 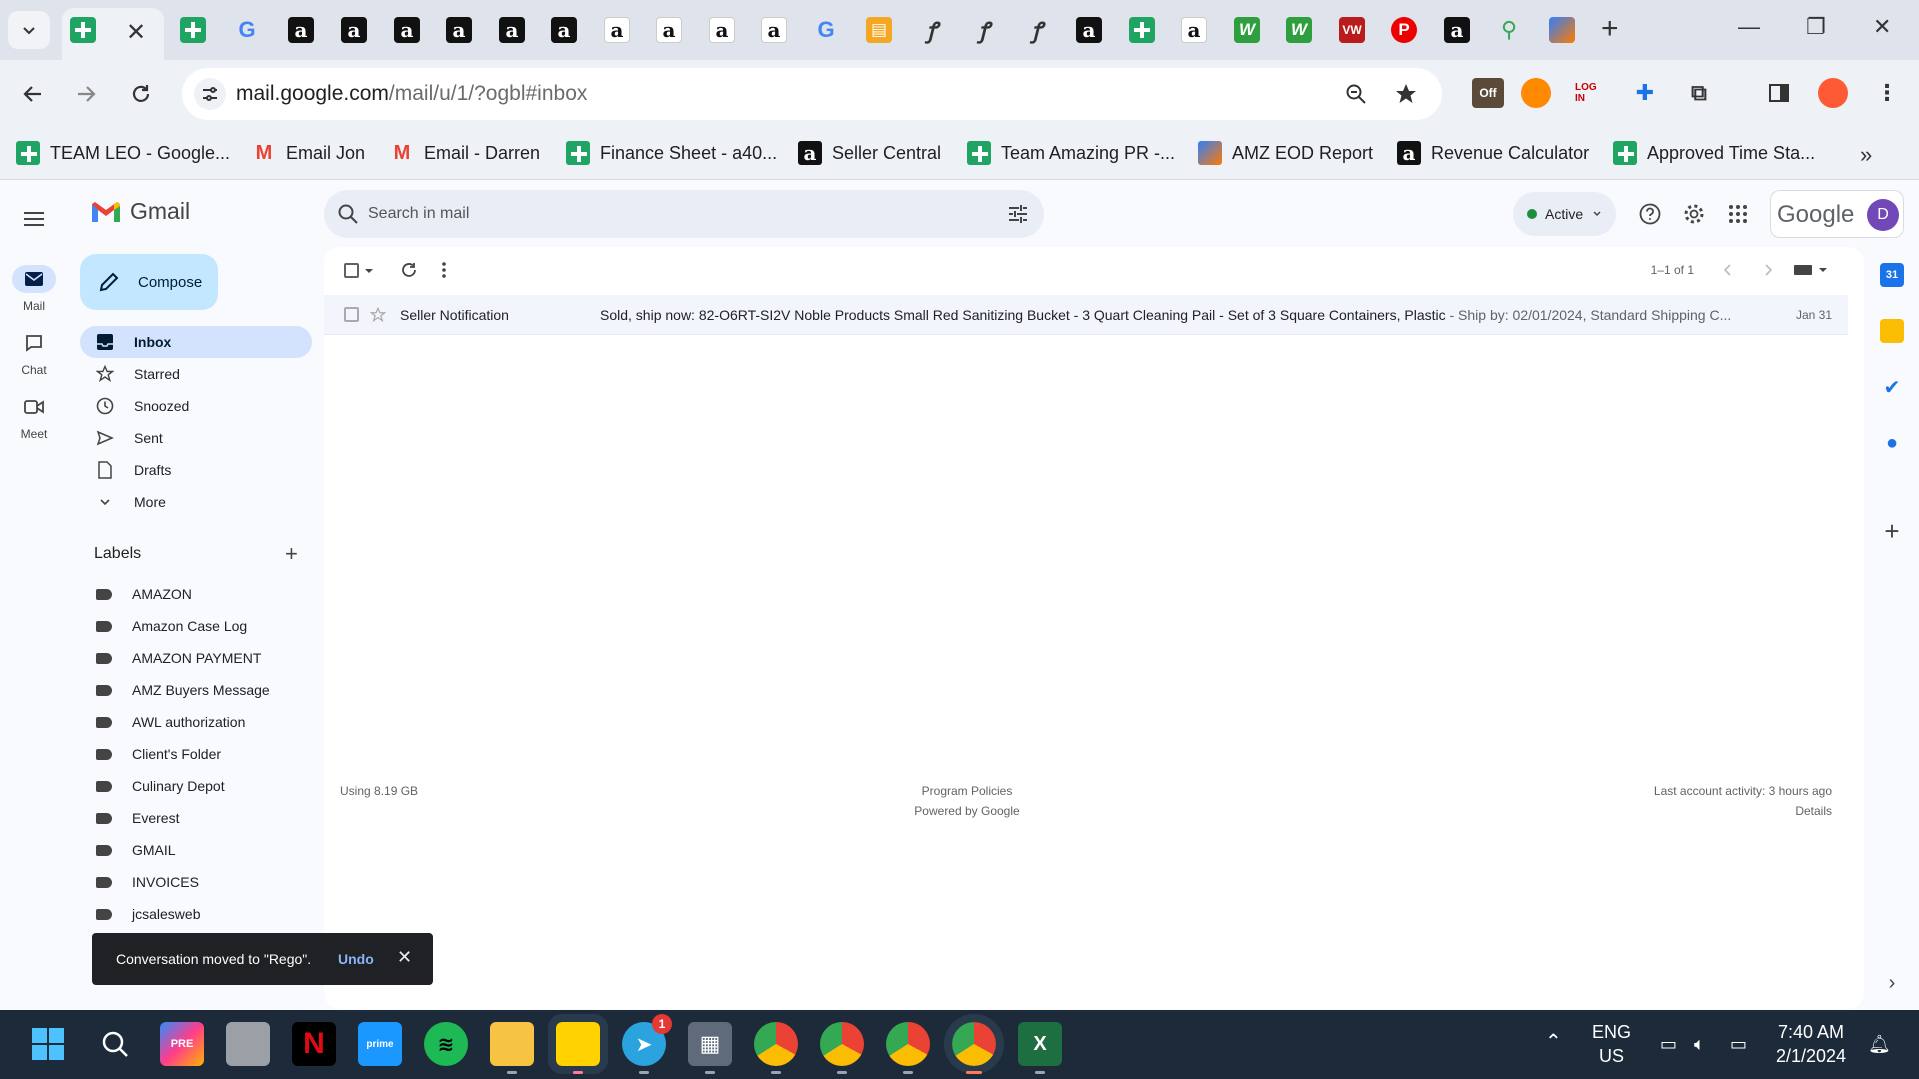 I want to click on google-account-button: Google D, so click(x=1837, y=214).